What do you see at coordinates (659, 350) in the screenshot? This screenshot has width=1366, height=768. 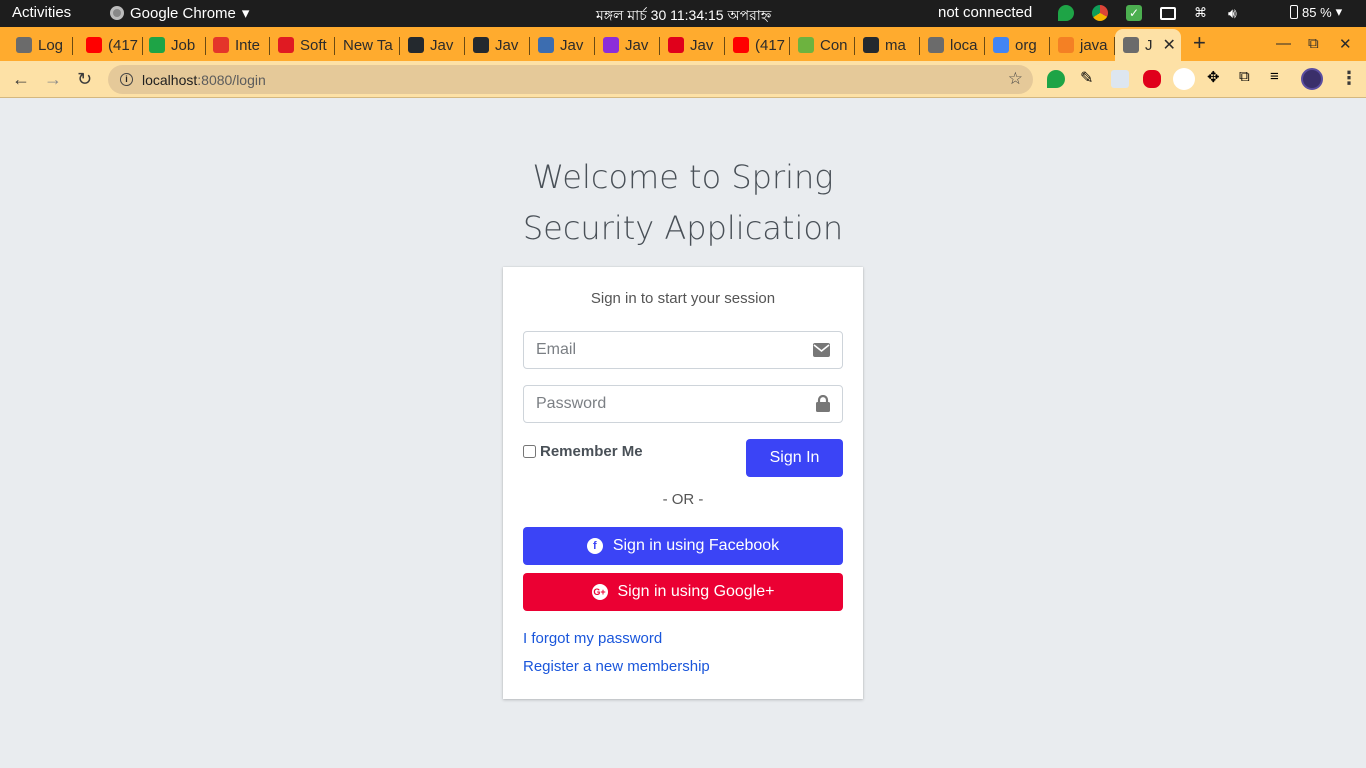 I see `email-input` at bounding box center [659, 350].